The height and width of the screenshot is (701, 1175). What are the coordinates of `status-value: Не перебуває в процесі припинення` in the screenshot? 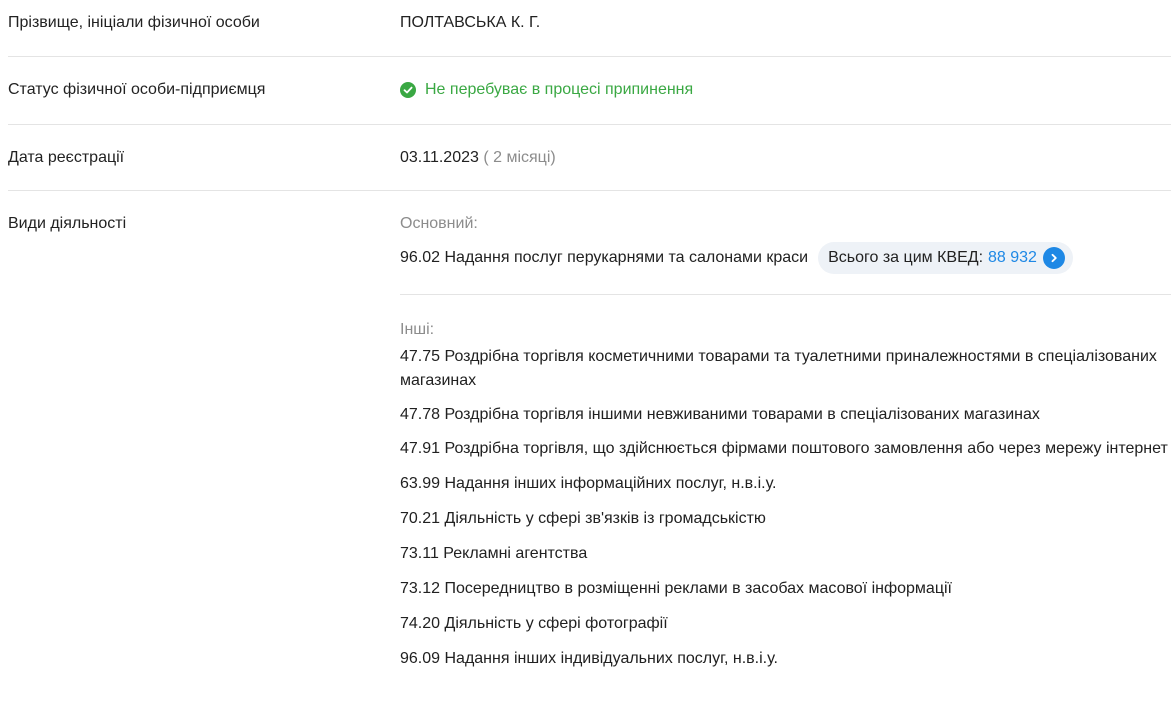 It's located at (785, 90).